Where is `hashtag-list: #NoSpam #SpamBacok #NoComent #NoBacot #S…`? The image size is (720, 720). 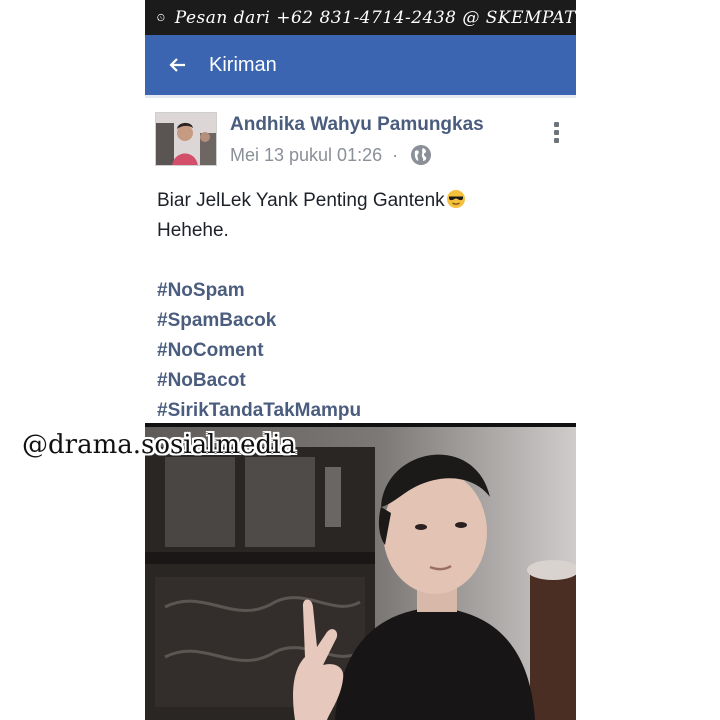
hashtag-list: #NoSpam #SpamBacok #NoComent #NoBacot #S… is located at coordinates (259, 351).